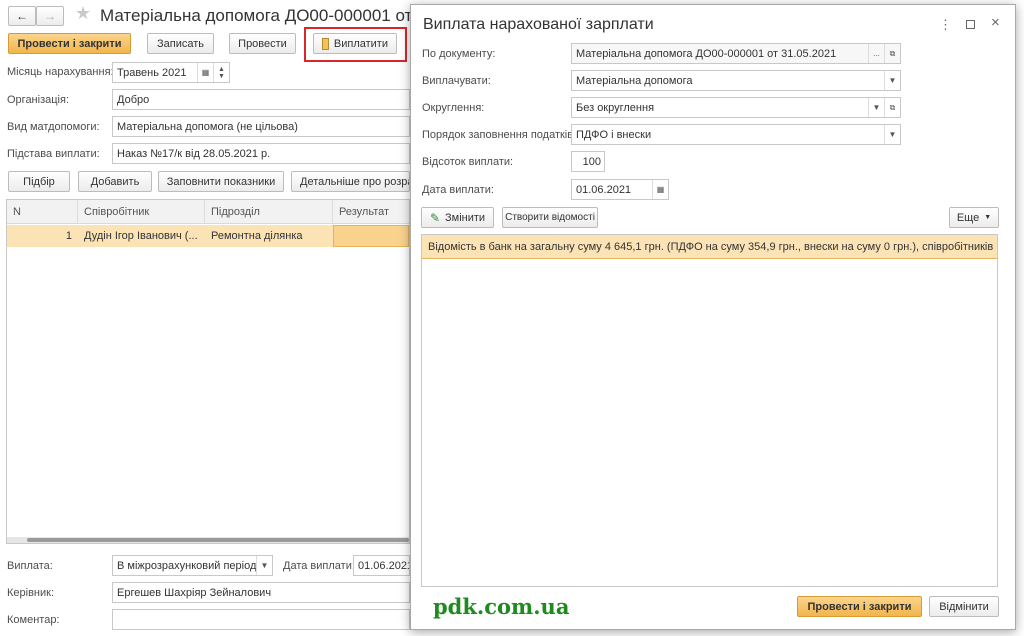  Describe the element at coordinates (945, 25) in the screenshot. I see `more-actions-icon: ⋮` at that location.